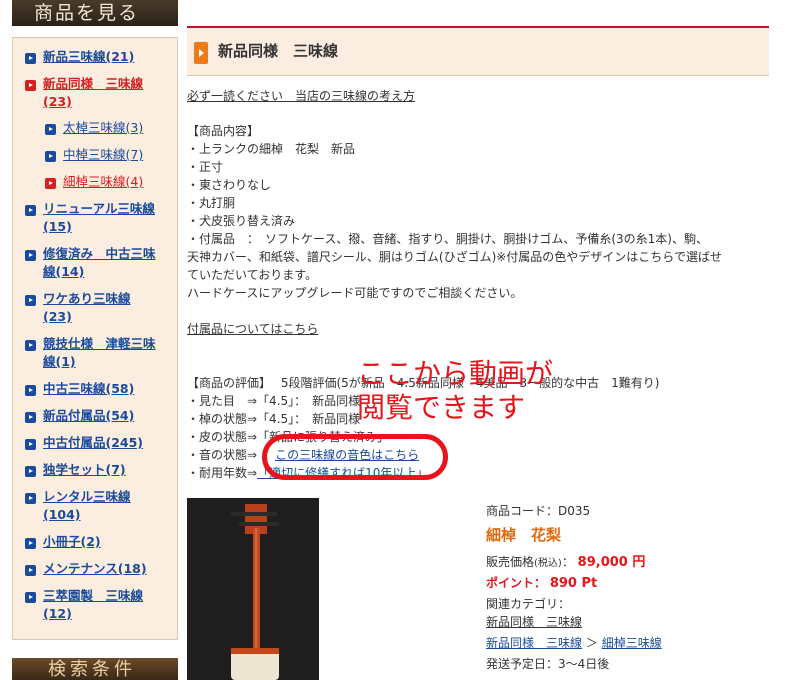 The image size is (800, 680). I want to click on sidebar-item-rental-count: (104), so click(62, 515).